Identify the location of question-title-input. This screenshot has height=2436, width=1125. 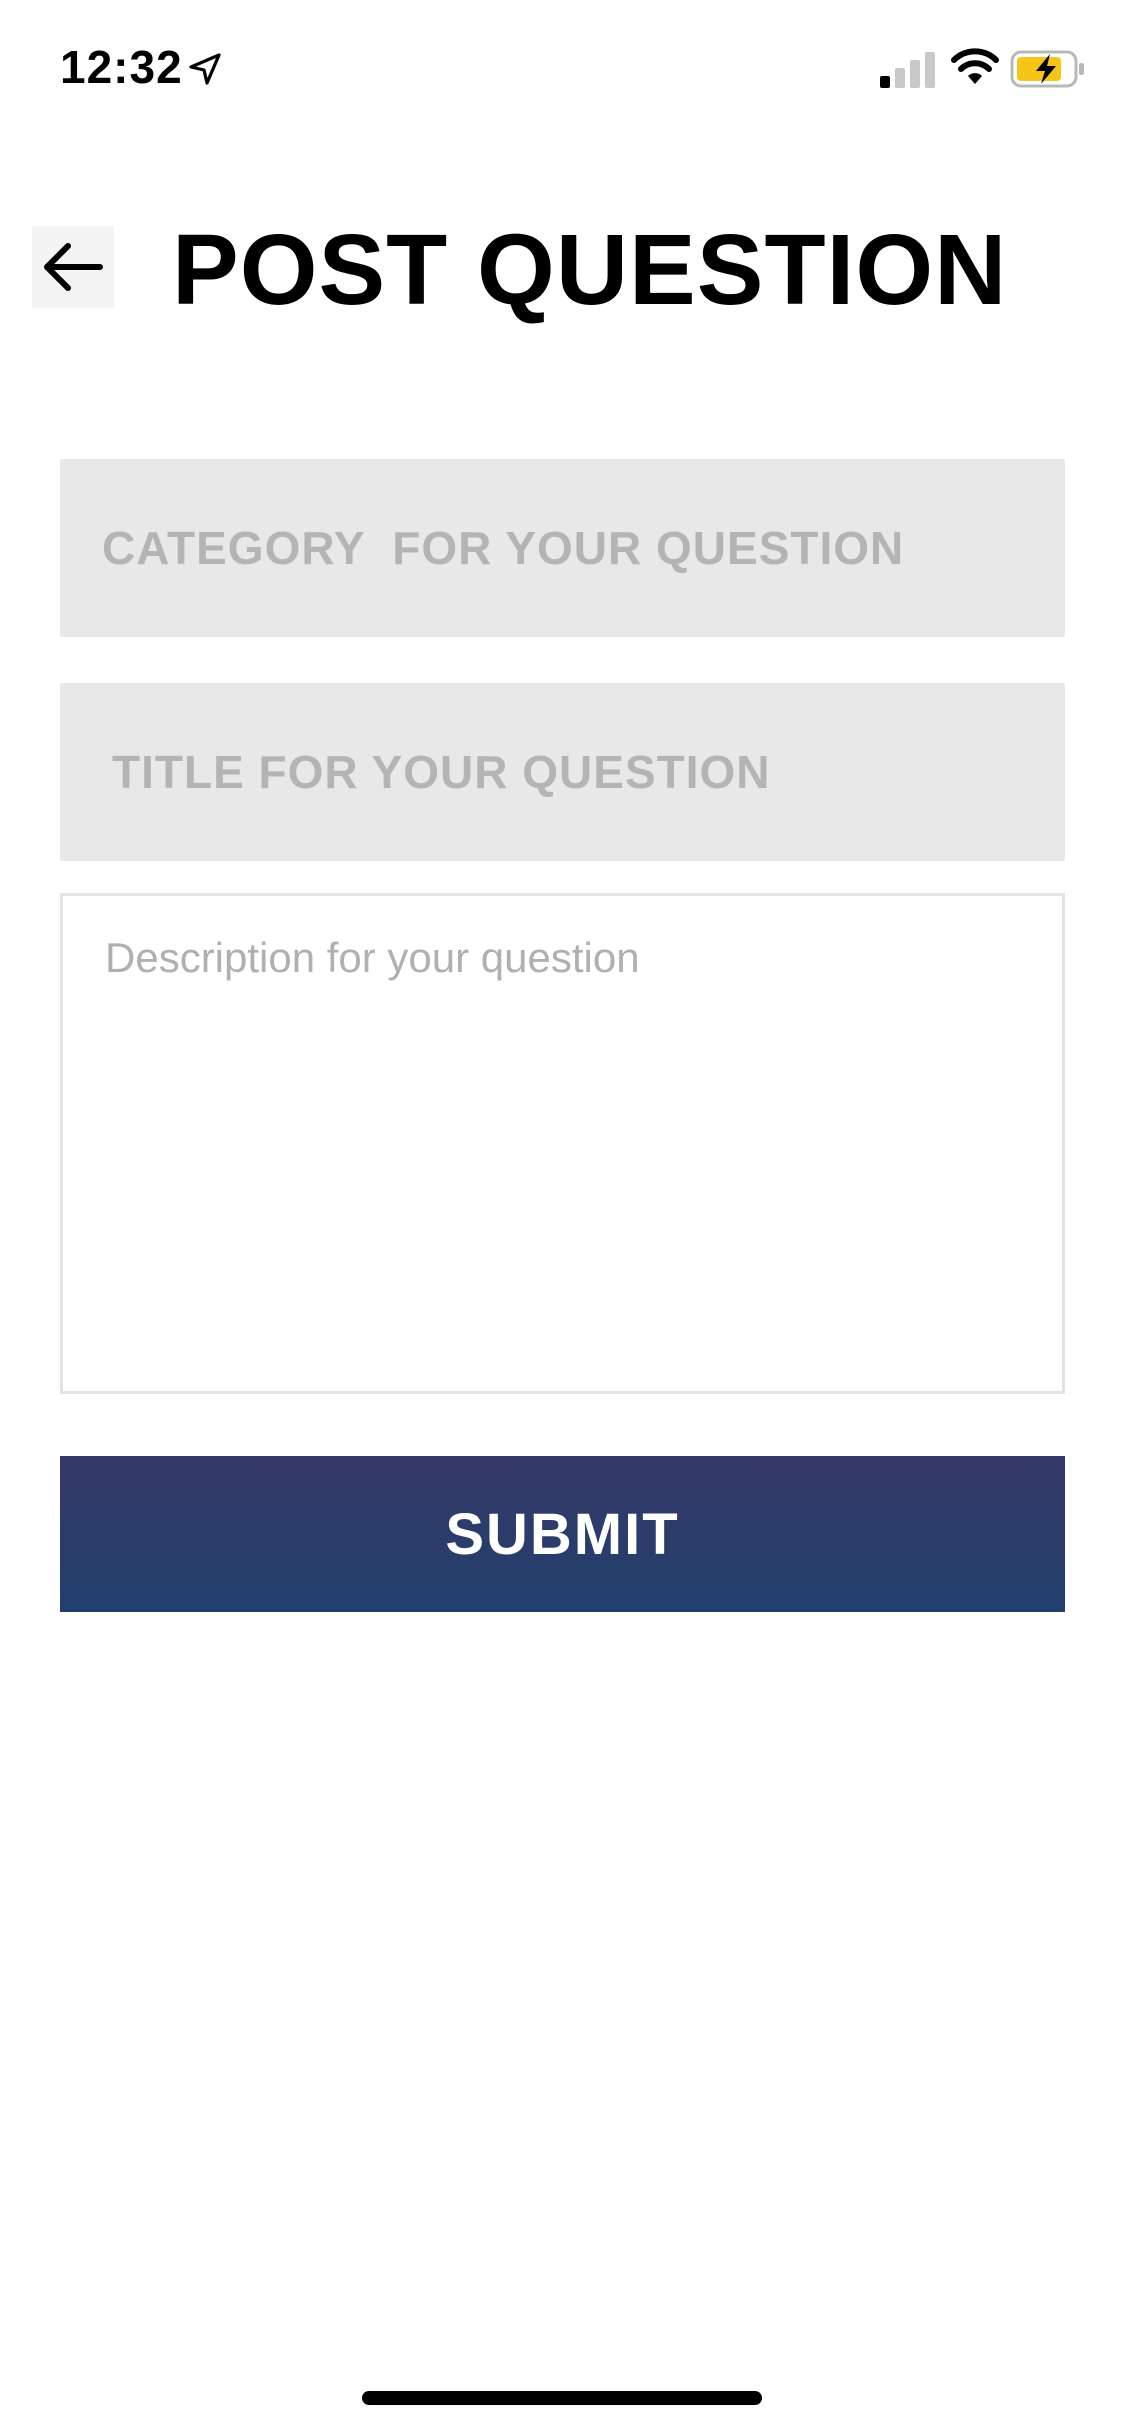
(562, 772).